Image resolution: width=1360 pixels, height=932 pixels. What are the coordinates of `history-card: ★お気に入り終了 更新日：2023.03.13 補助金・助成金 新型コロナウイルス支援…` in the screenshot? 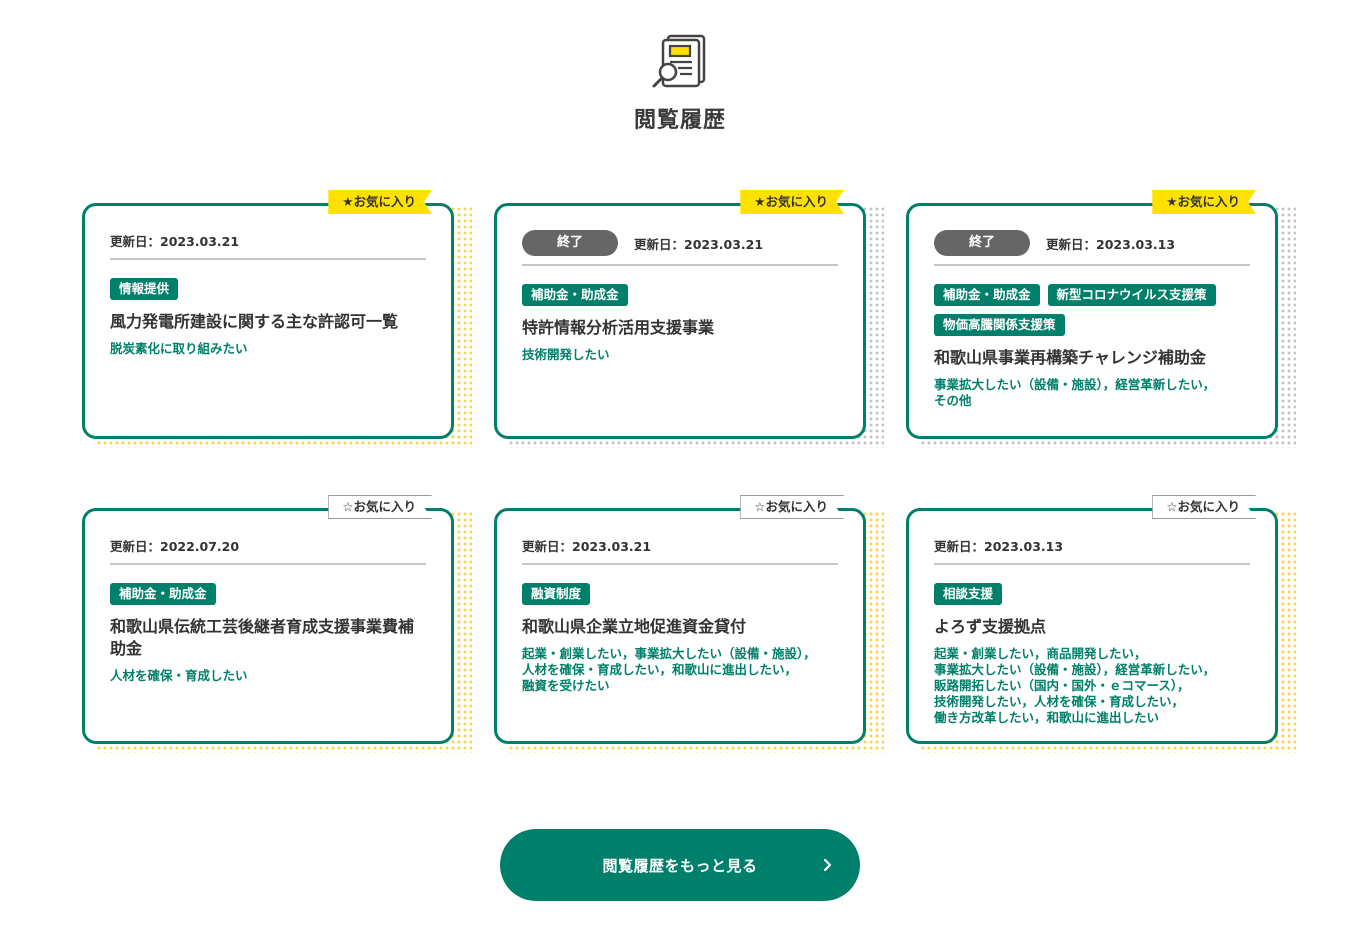 It's located at (1101, 319).